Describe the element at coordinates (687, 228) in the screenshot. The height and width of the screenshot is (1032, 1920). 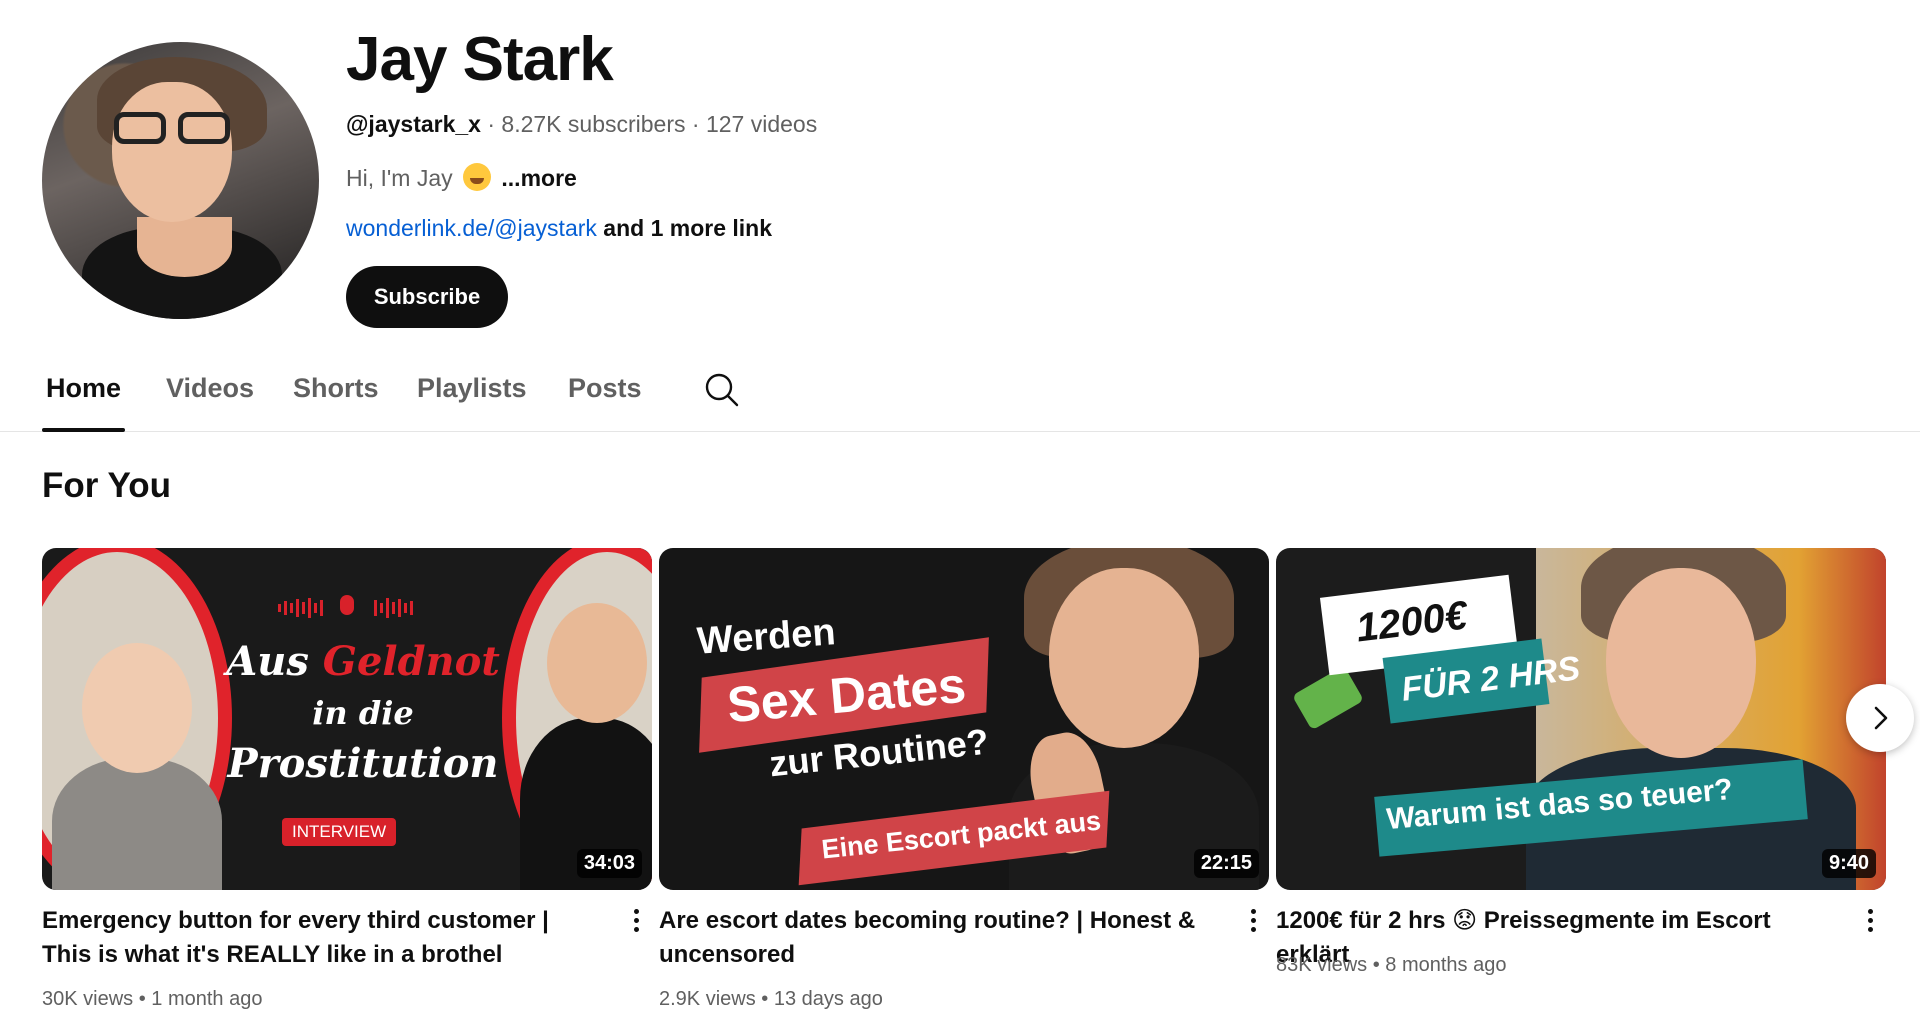
I see `more-links-button: and 1 more link` at that location.